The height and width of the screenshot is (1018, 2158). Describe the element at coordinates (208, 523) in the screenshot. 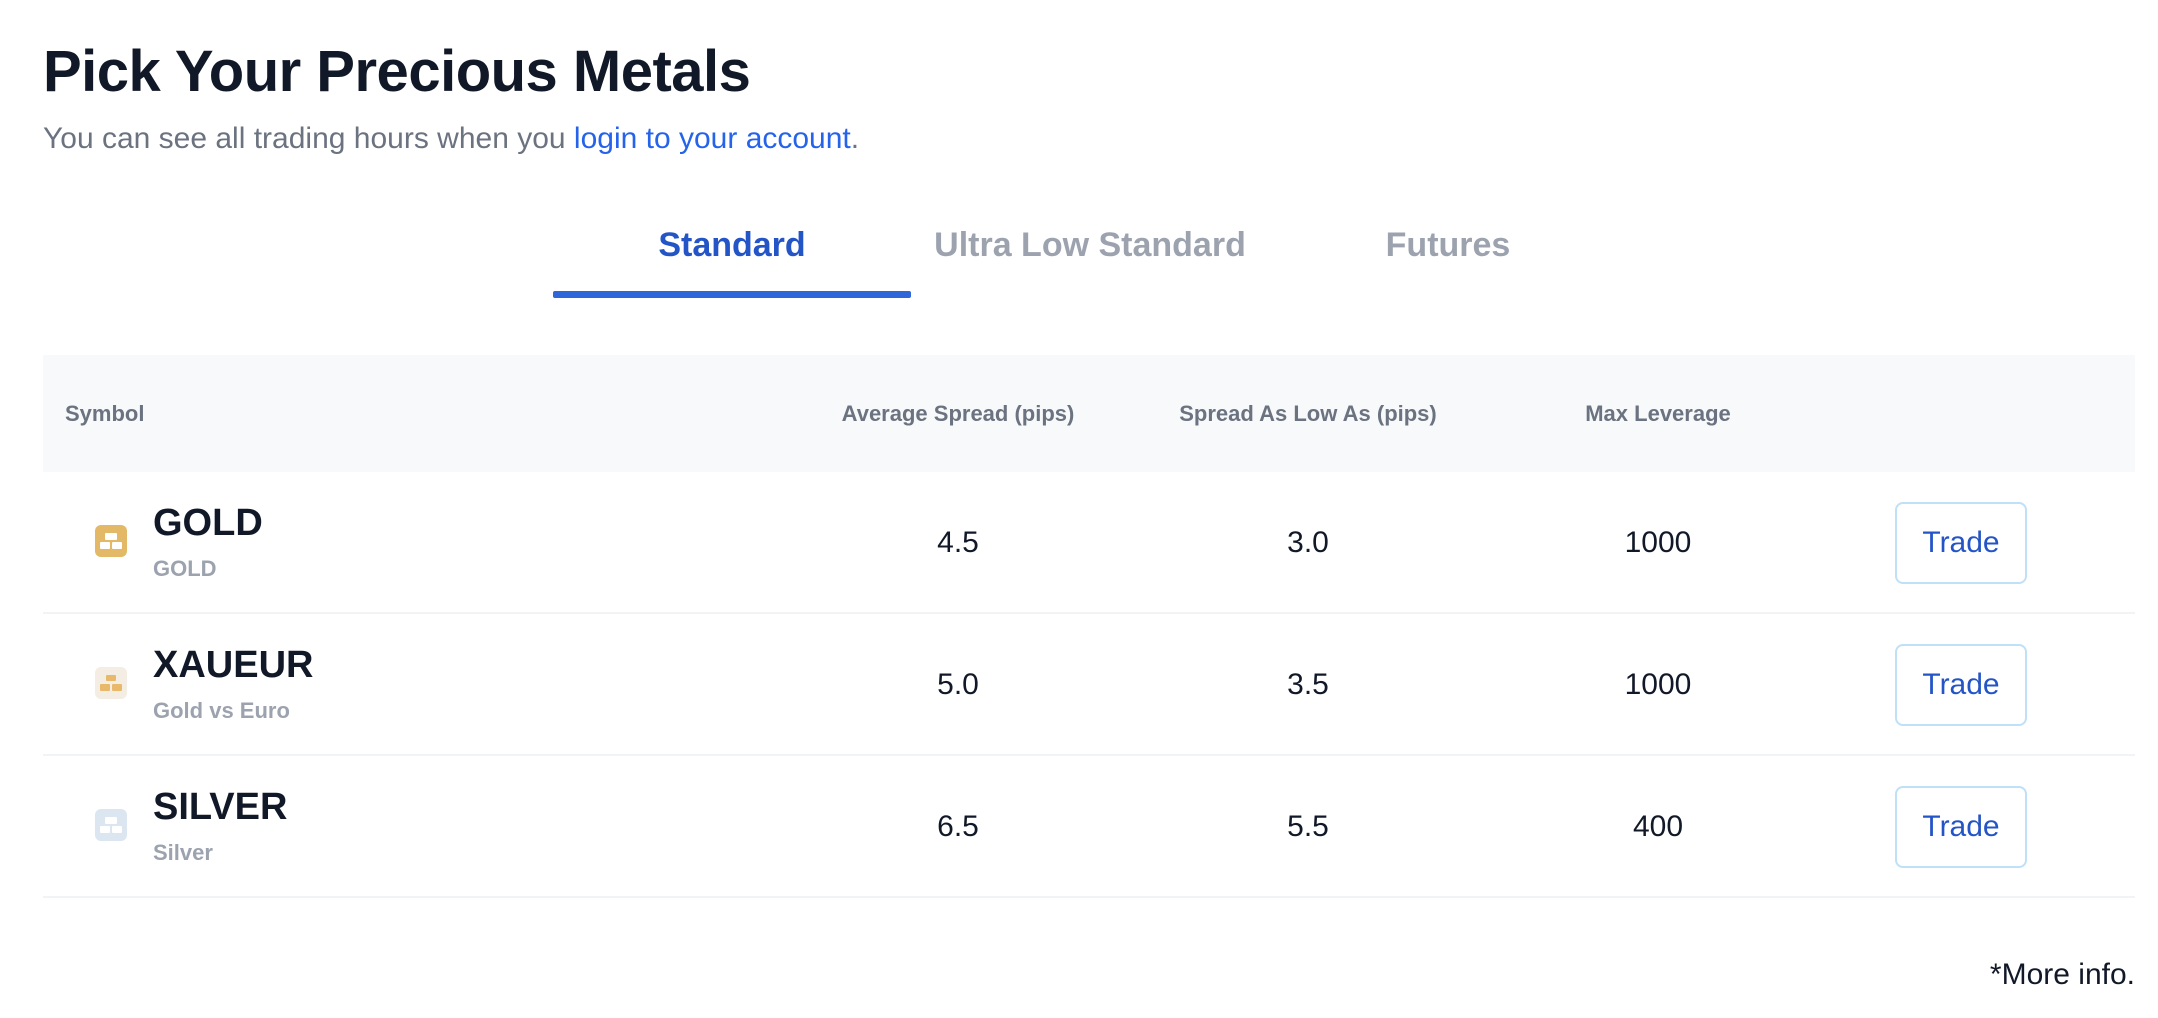

I see `symbol-name: GOLD` at that location.